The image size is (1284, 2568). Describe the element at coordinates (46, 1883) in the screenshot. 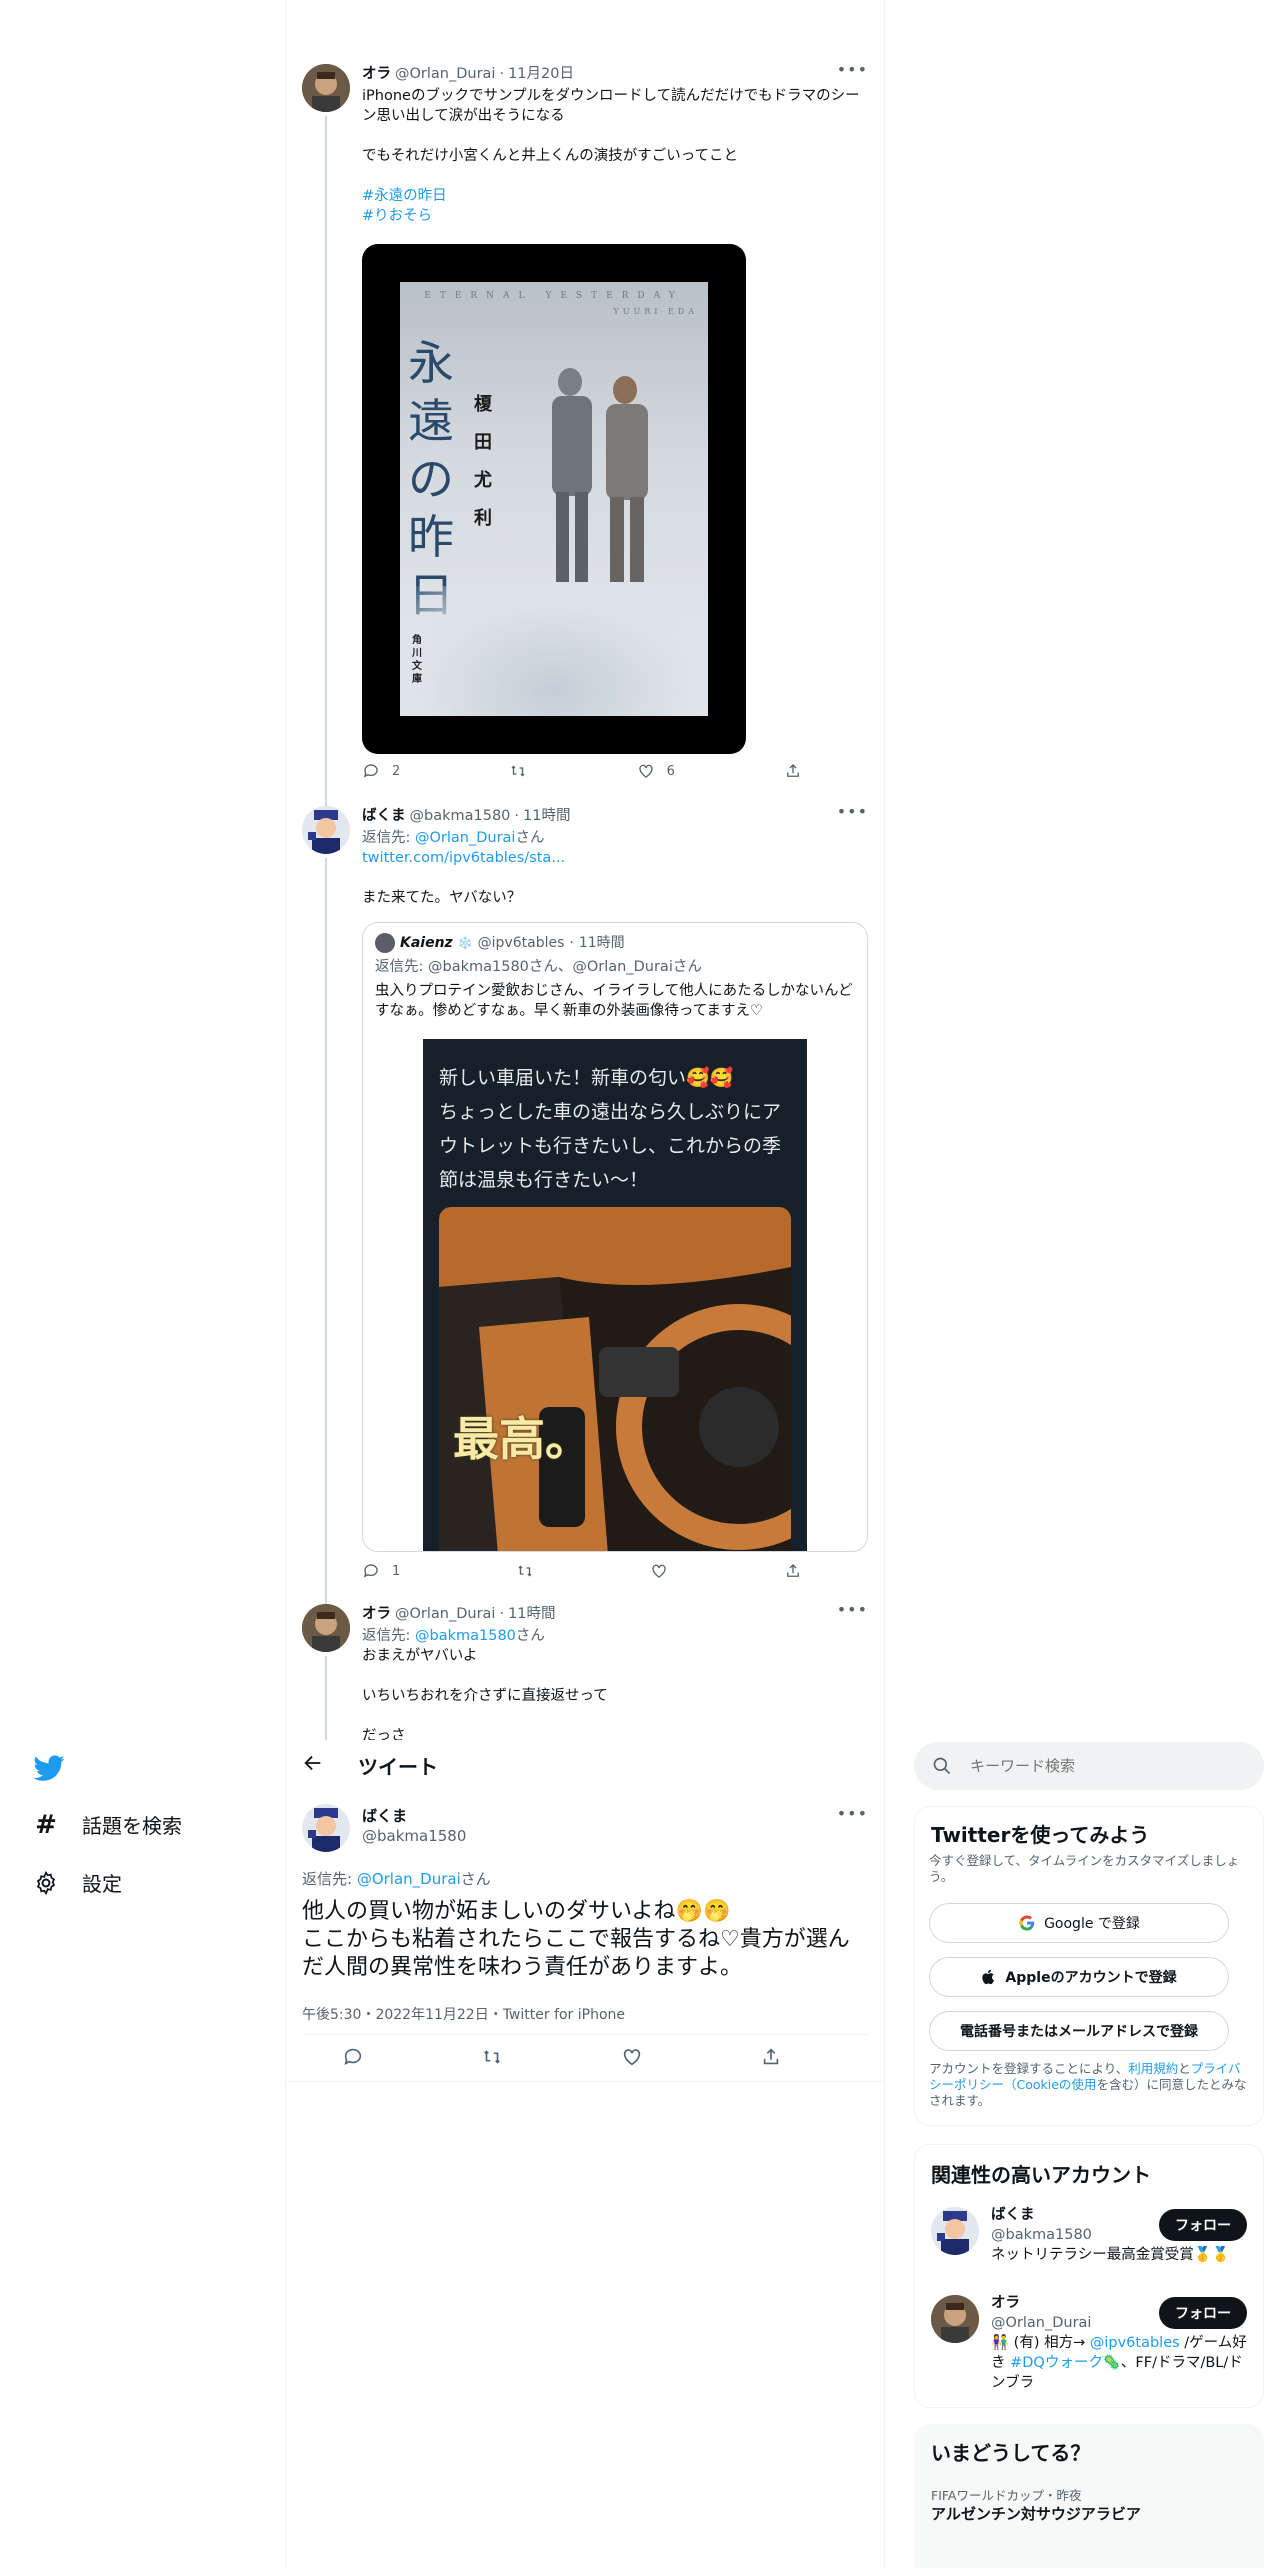

I see `gear-icon` at that location.